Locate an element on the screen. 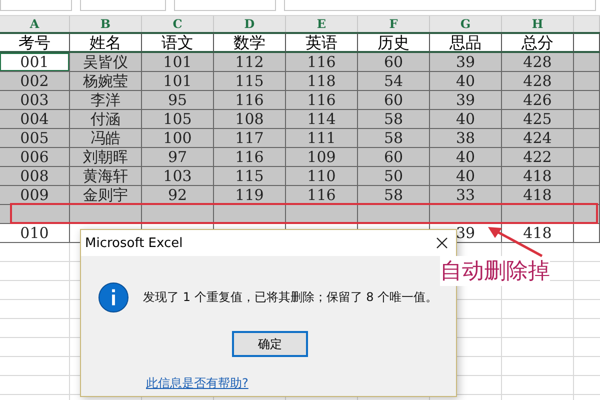 The width and height of the screenshot is (600, 400). ok-button: 确定 is located at coordinates (270, 344).